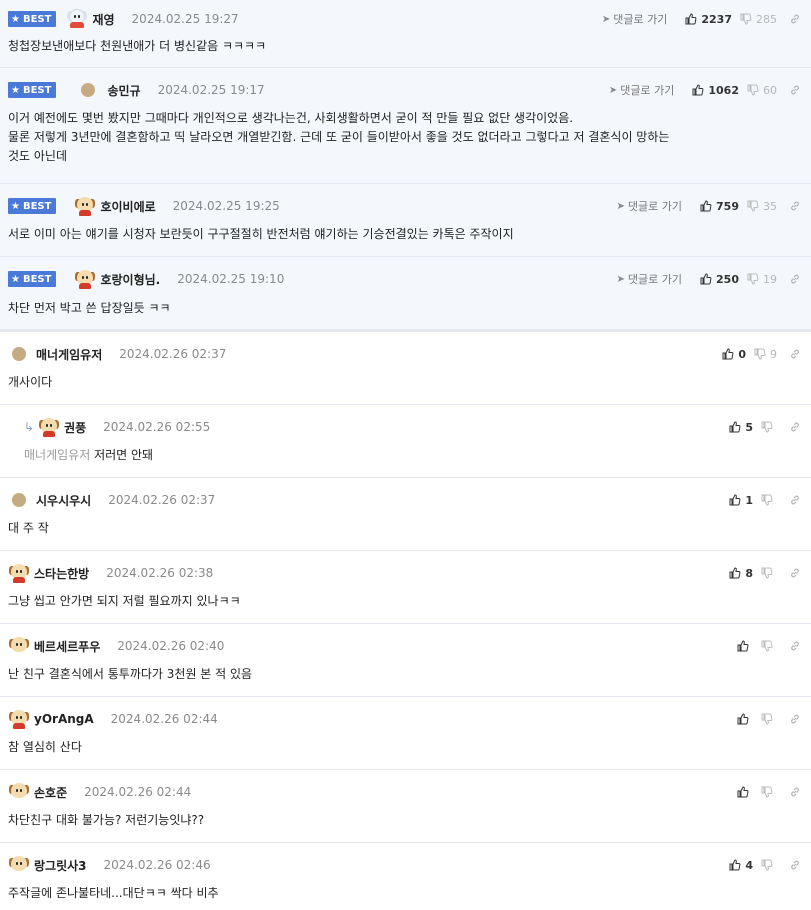 The height and width of the screenshot is (910, 811). Describe the element at coordinates (103, 19) in the screenshot. I see `comment-author: 재영` at that location.